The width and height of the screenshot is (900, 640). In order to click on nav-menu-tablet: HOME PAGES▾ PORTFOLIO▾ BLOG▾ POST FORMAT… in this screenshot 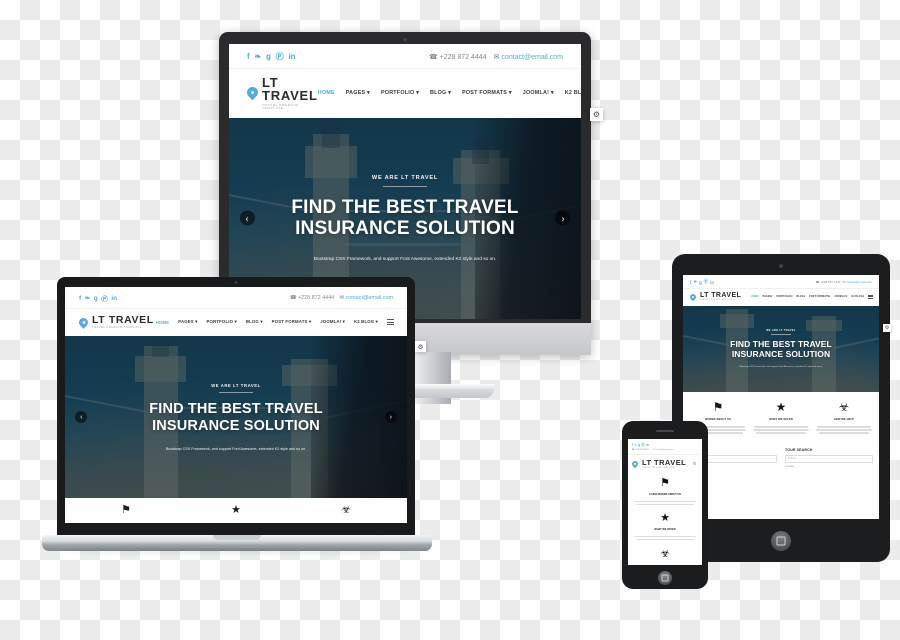, I will do `click(812, 296)`.